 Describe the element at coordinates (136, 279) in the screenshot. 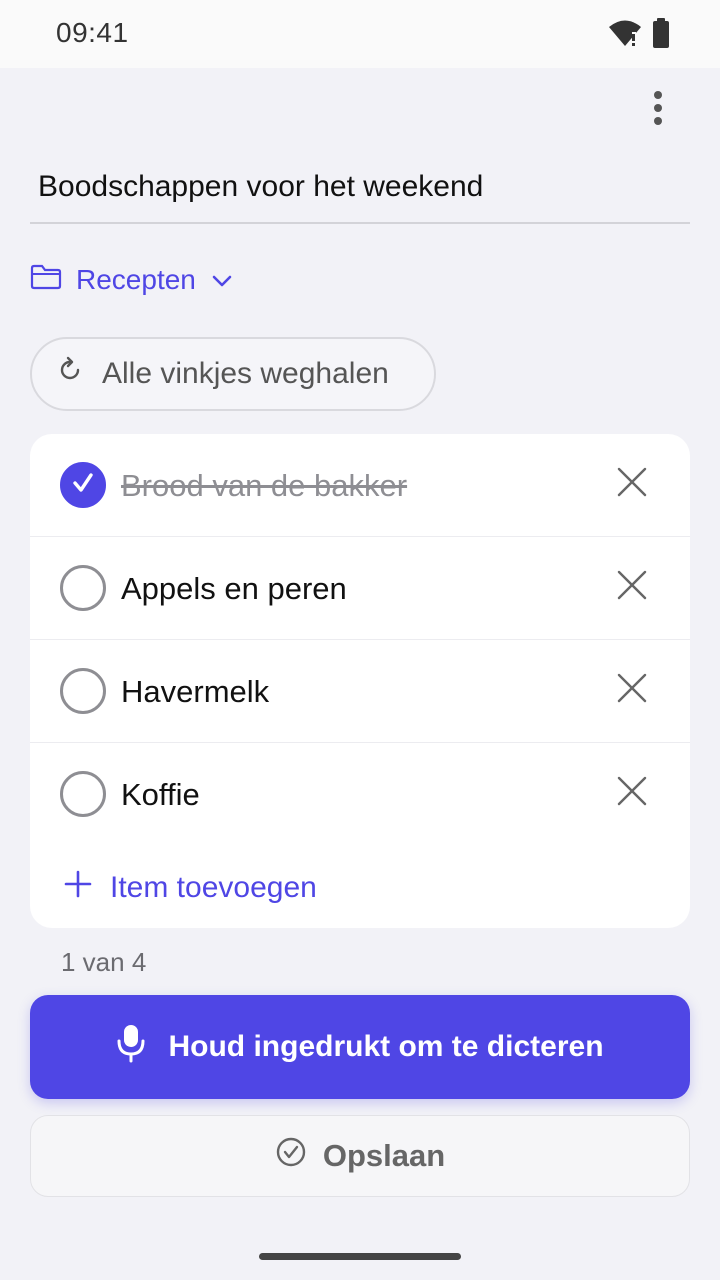

I see `folder-label: Recepten` at that location.